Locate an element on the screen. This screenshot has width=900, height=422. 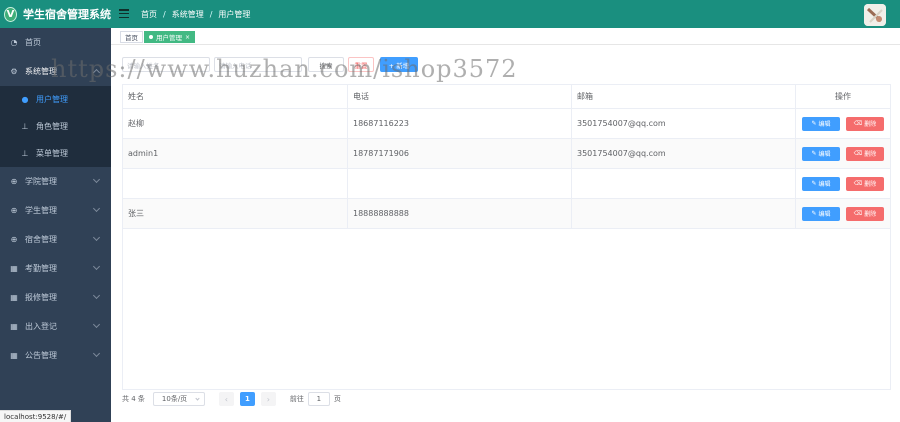
sidebar-item-system: ⚙ 系统管理 is located at coordinates (55, 71).